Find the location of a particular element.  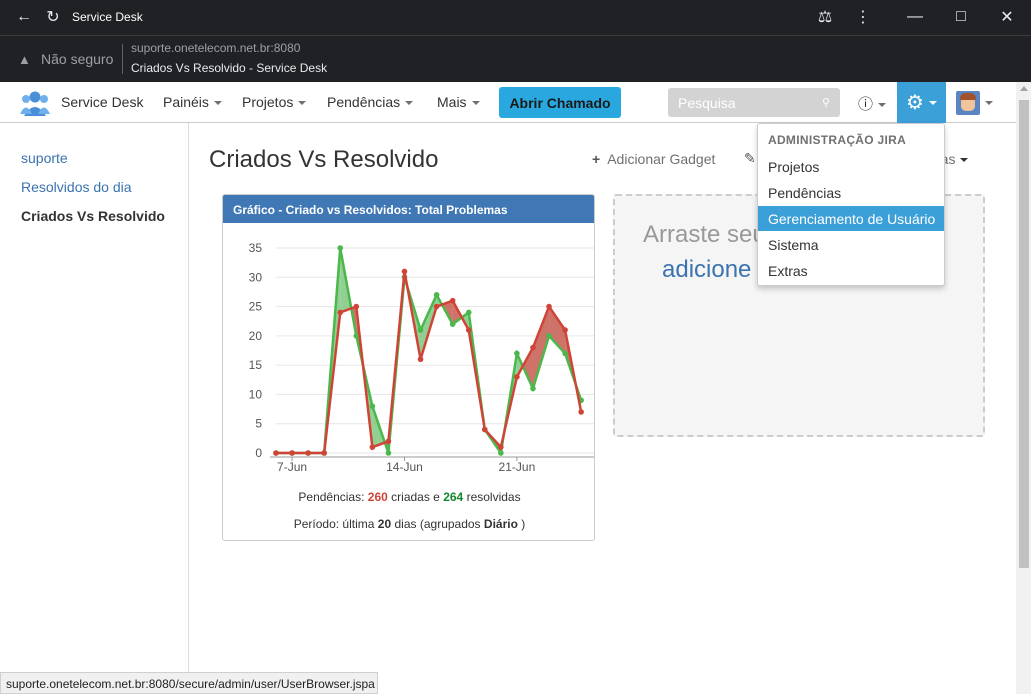

resolved-count: 264 is located at coordinates (453, 497).